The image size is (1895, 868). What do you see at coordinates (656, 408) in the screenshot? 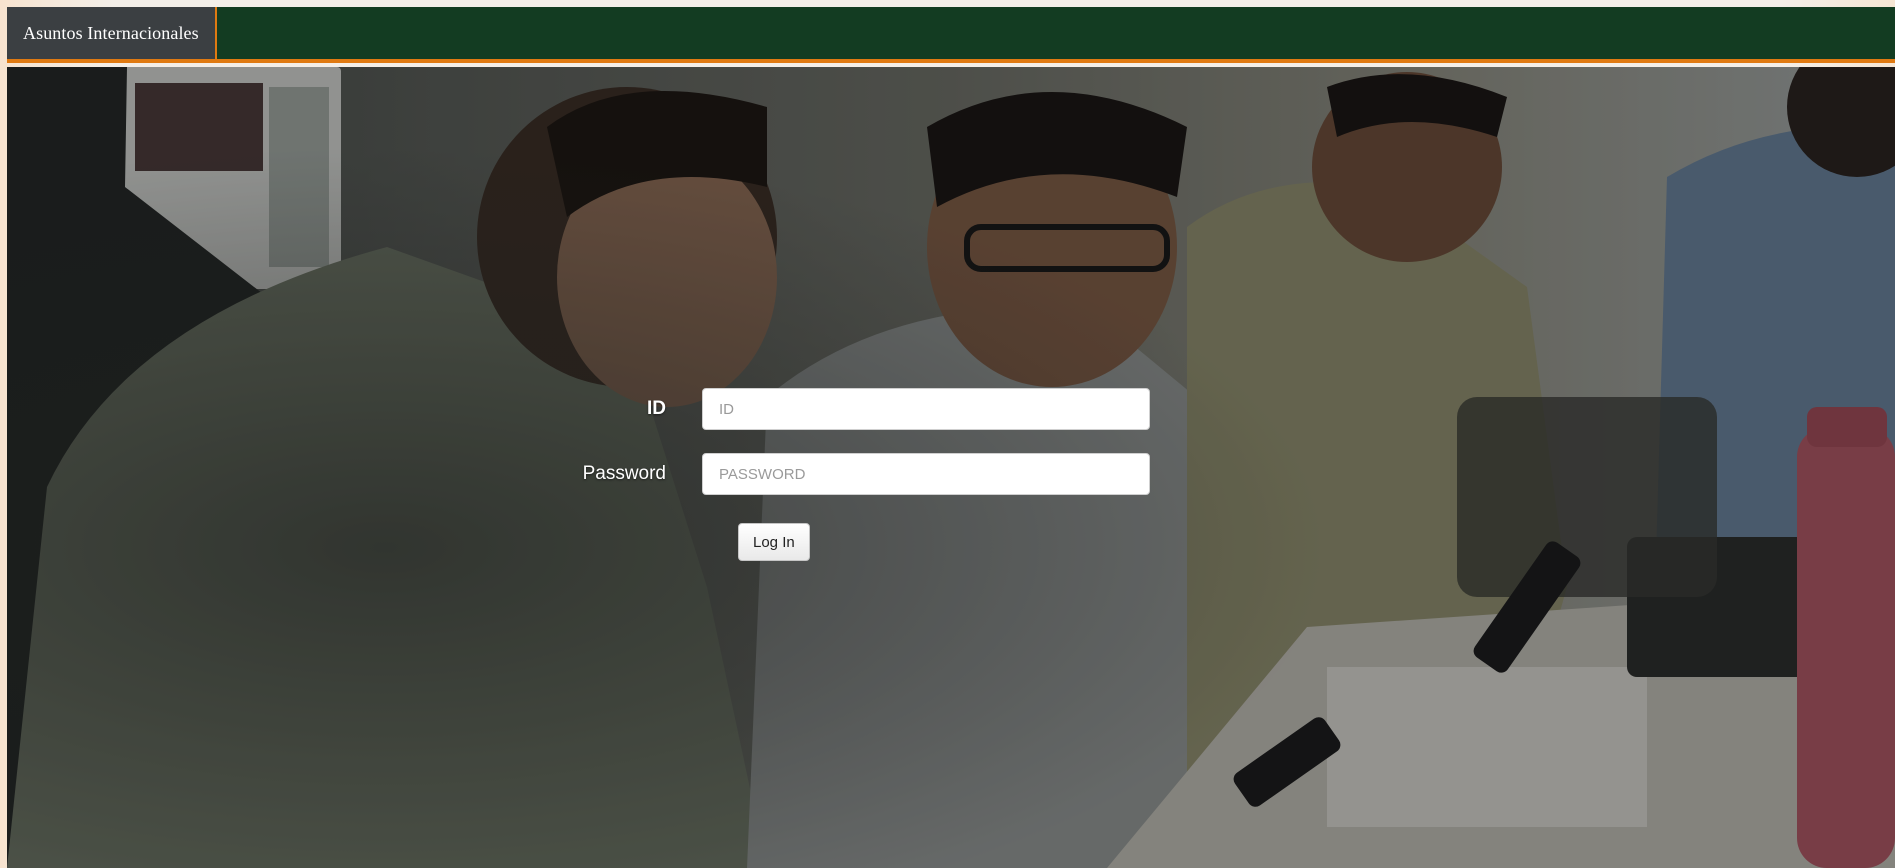
I see `id-label: ID` at bounding box center [656, 408].